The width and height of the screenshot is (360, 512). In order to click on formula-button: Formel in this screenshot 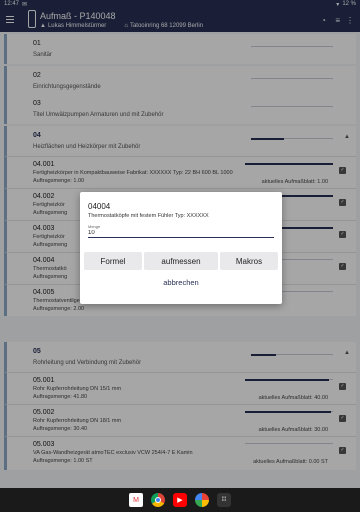, I will do `click(113, 261)`.